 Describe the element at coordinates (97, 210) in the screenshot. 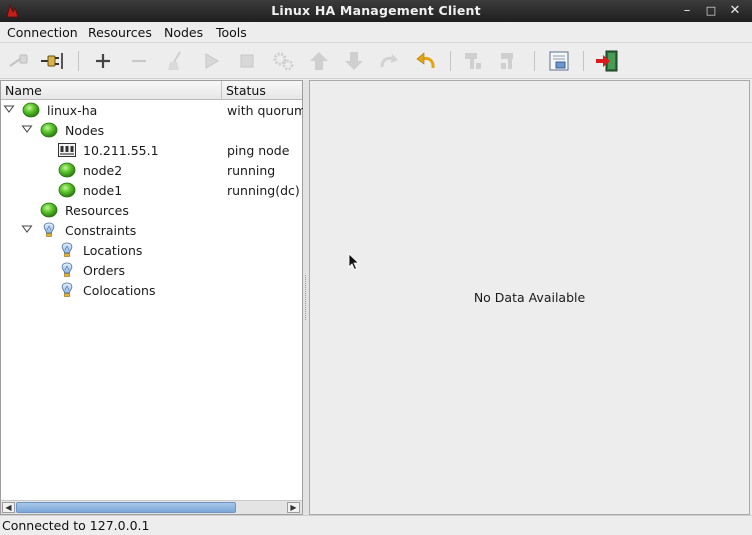

I see `tree-row-label: Resources` at that location.